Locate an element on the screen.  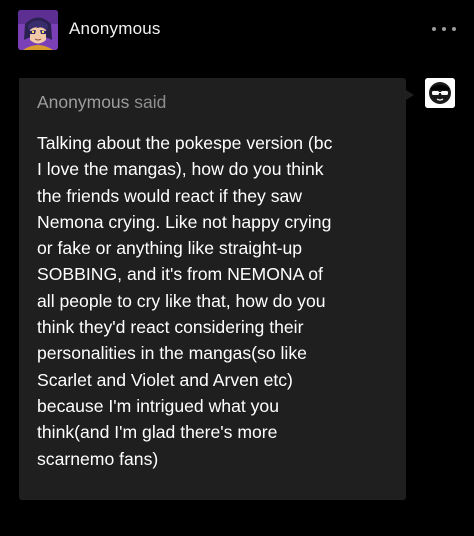
author-name: Anonymous is located at coordinates (115, 29).